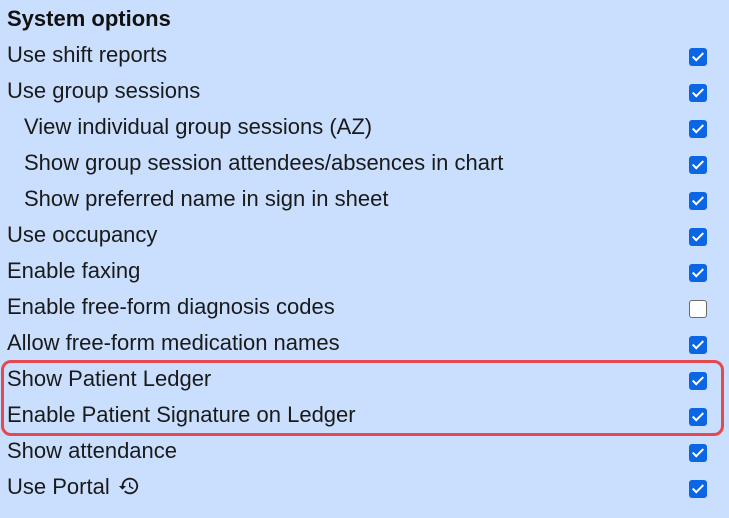  I want to click on option-show-preferred-name: Show preferred name in sign in sheet, so click(364, 199).